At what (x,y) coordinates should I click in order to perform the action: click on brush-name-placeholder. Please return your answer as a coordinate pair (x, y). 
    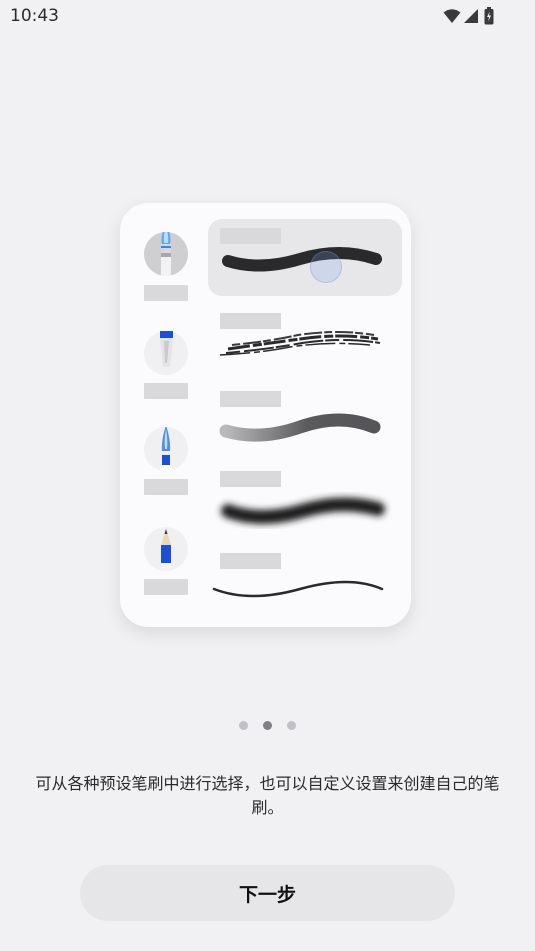
    Looking at the image, I should click on (250, 479).